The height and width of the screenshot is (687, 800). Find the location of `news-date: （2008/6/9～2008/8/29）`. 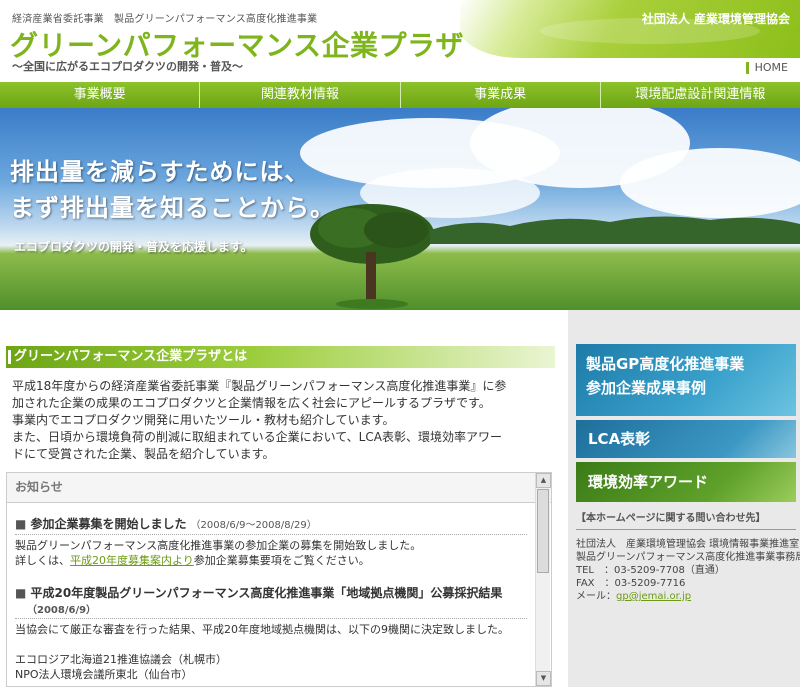

news-date: （2008/6/9～2008/8/29） is located at coordinates (253, 525).